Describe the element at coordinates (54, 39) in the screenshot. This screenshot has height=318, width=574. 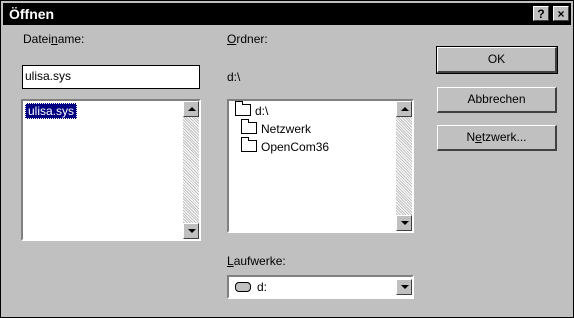
I see `filename-label: Dateiname:` at that location.